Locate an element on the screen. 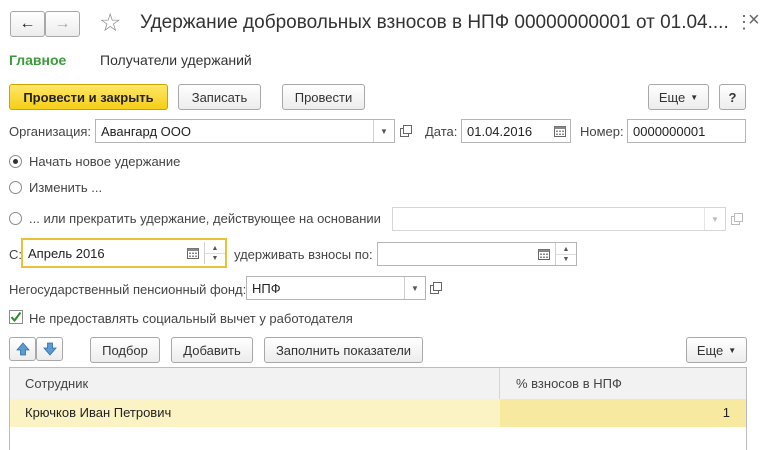  org-value: Авангард ООО is located at coordinates (146, 131).